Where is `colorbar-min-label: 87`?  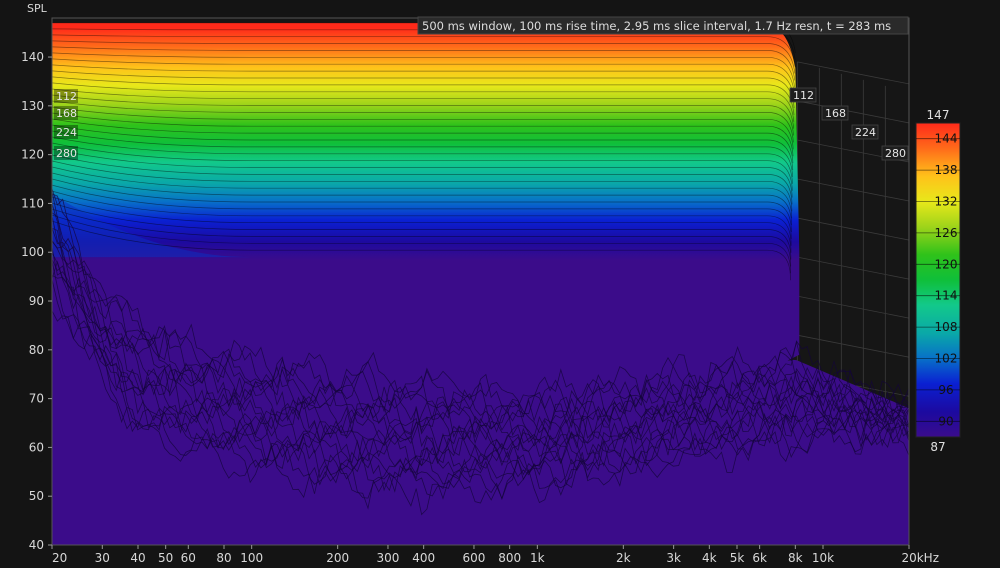 colorbar-min-label: 87 is located at coordinates (937, 447).